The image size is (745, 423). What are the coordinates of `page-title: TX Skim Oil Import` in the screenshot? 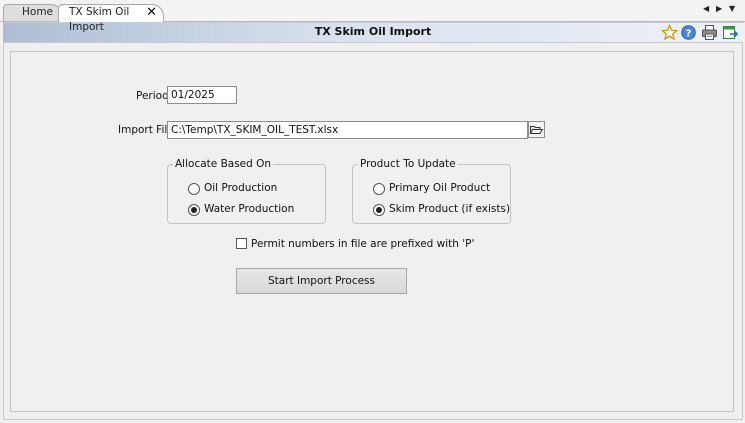 It's located at (373, 31).